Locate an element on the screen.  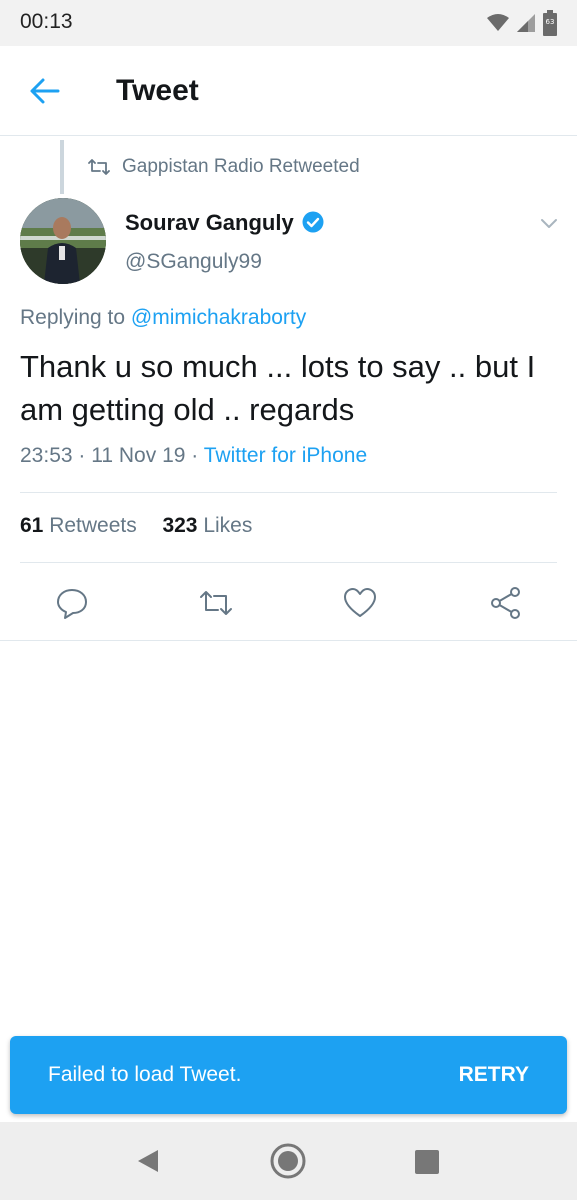
retweet-count: 61 is located at coordinates (32, 525).